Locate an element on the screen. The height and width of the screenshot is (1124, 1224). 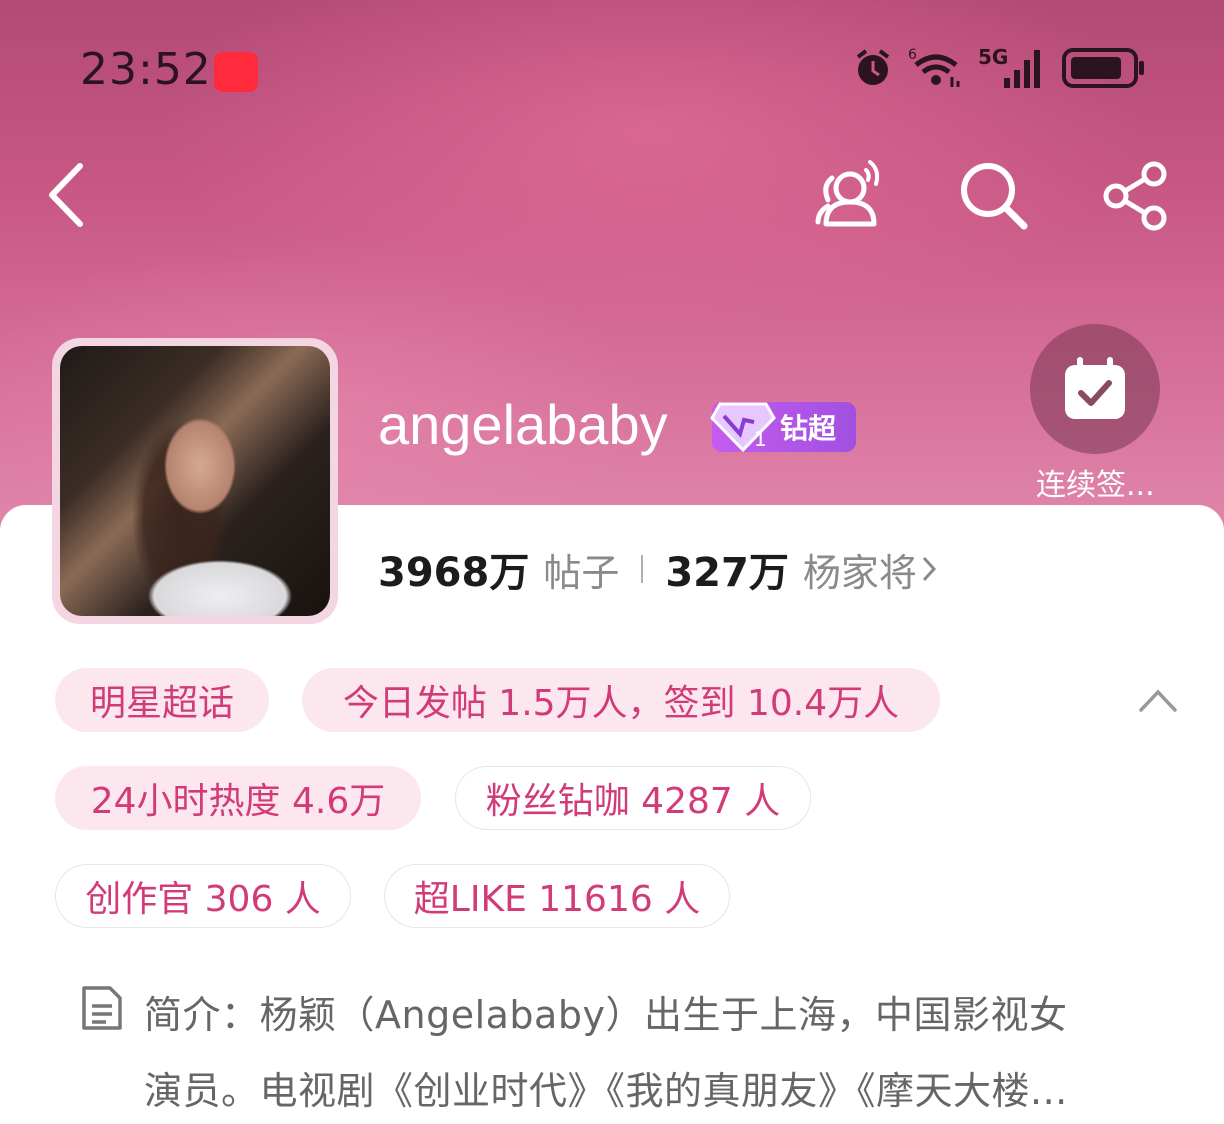
status-icons: 6 5G is located at coordinates (999, 68).